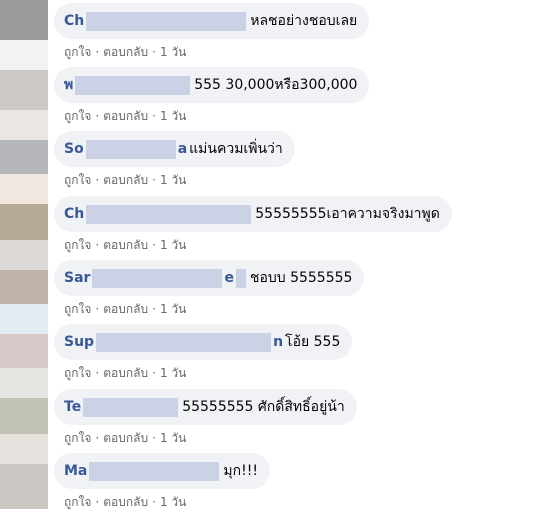 This screenshot has height=517, width=560. What do you see at coordinates (304, 163) in the screenshot?
I see `comment-item: So a แม่นควมเพิ่นว่า ถูกใจ · ตอบกลับ · 1 วัน` at bounding box center [304, 163].